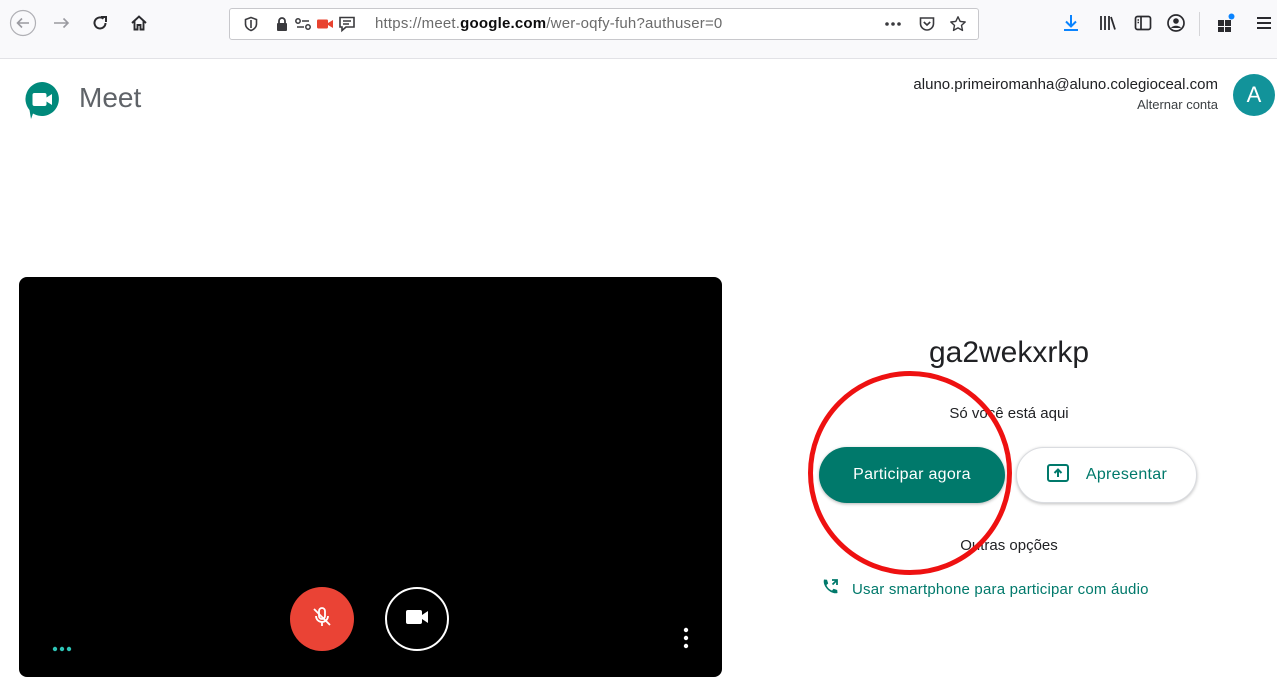 This screenshot has width=1277, height=677. What do you see at coordinates (1071, 23) in the screenshot?
I see `download-icon` at bounding box center [1071, 23].